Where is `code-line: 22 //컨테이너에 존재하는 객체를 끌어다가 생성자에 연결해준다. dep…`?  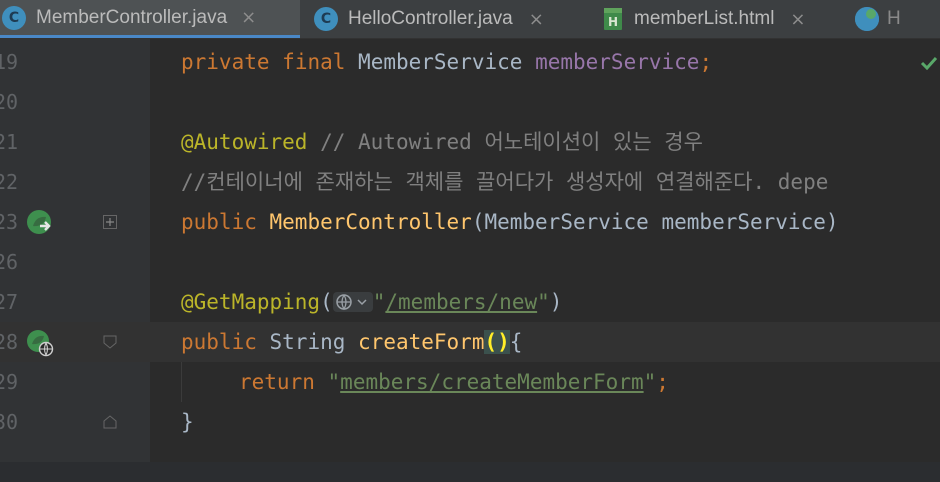
code-line: 22 //컨테이너에 존재하는 객체를 끌어다가 생성자에 연결해준다. dep… is located at coordinates (470, 182).